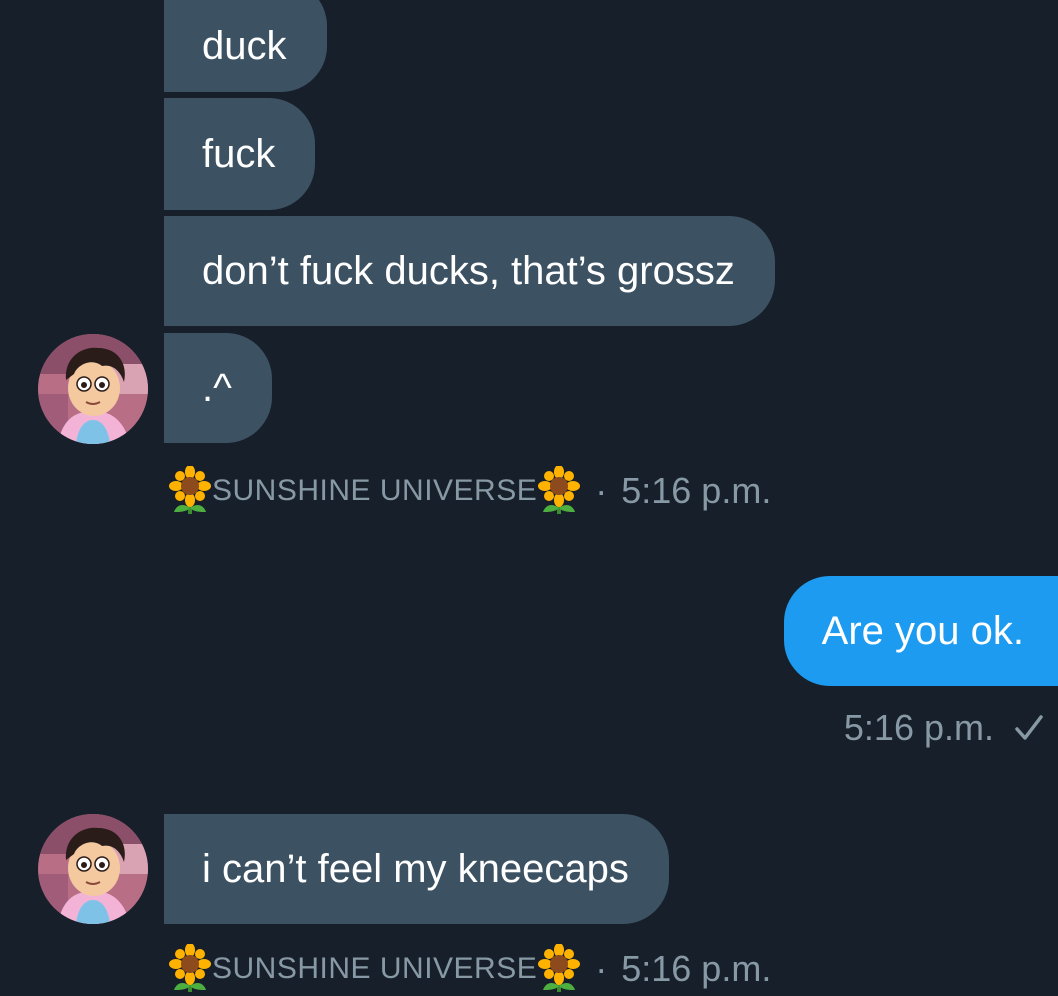  I want to click on message-text: Are you ok., so click(922, 631).